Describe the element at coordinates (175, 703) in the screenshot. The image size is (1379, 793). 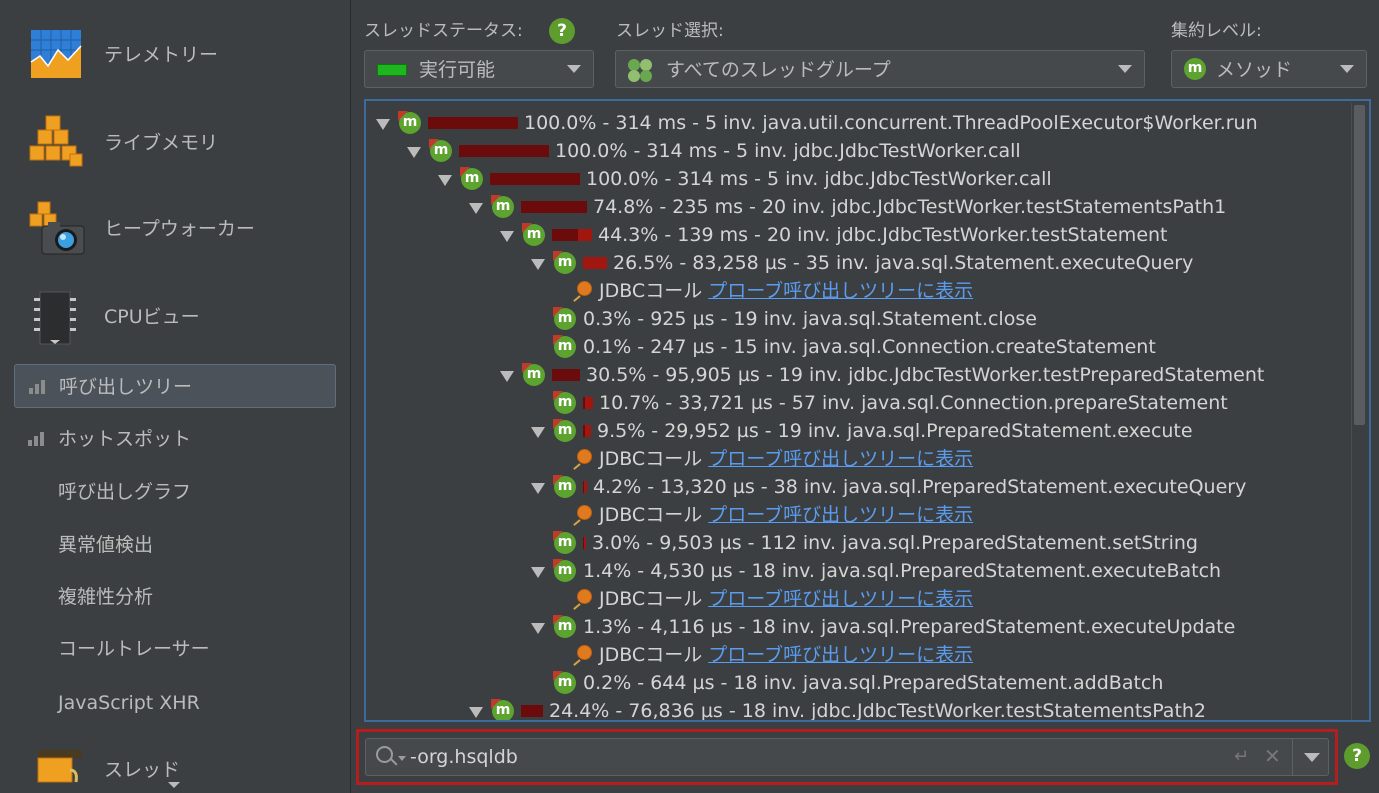
I see `sidebar-item-javascript-xhr: JavaScript XHR` at that location.